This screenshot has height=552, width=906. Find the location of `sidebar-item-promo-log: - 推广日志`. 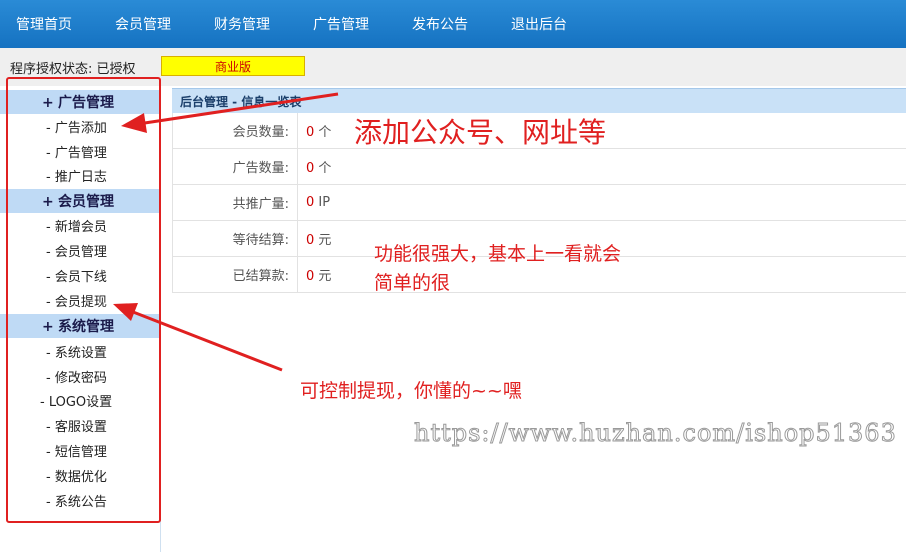

sidebar-item-promo-log: - 推广日志 is located at coordinates (76, 175).